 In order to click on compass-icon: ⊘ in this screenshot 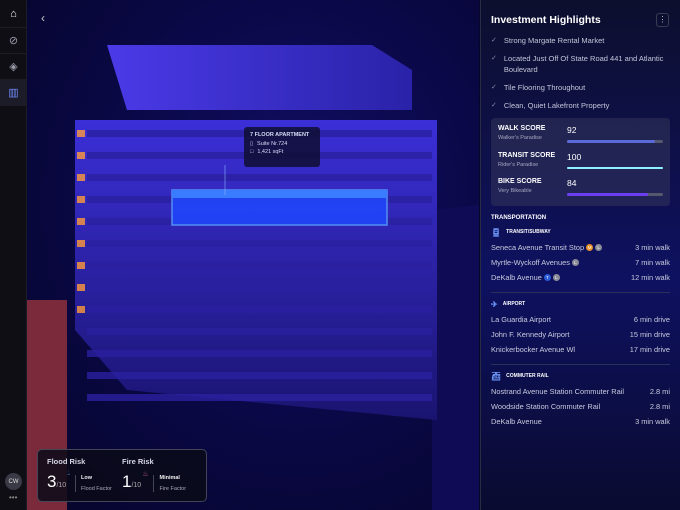, I will do `click(13, 41)`.